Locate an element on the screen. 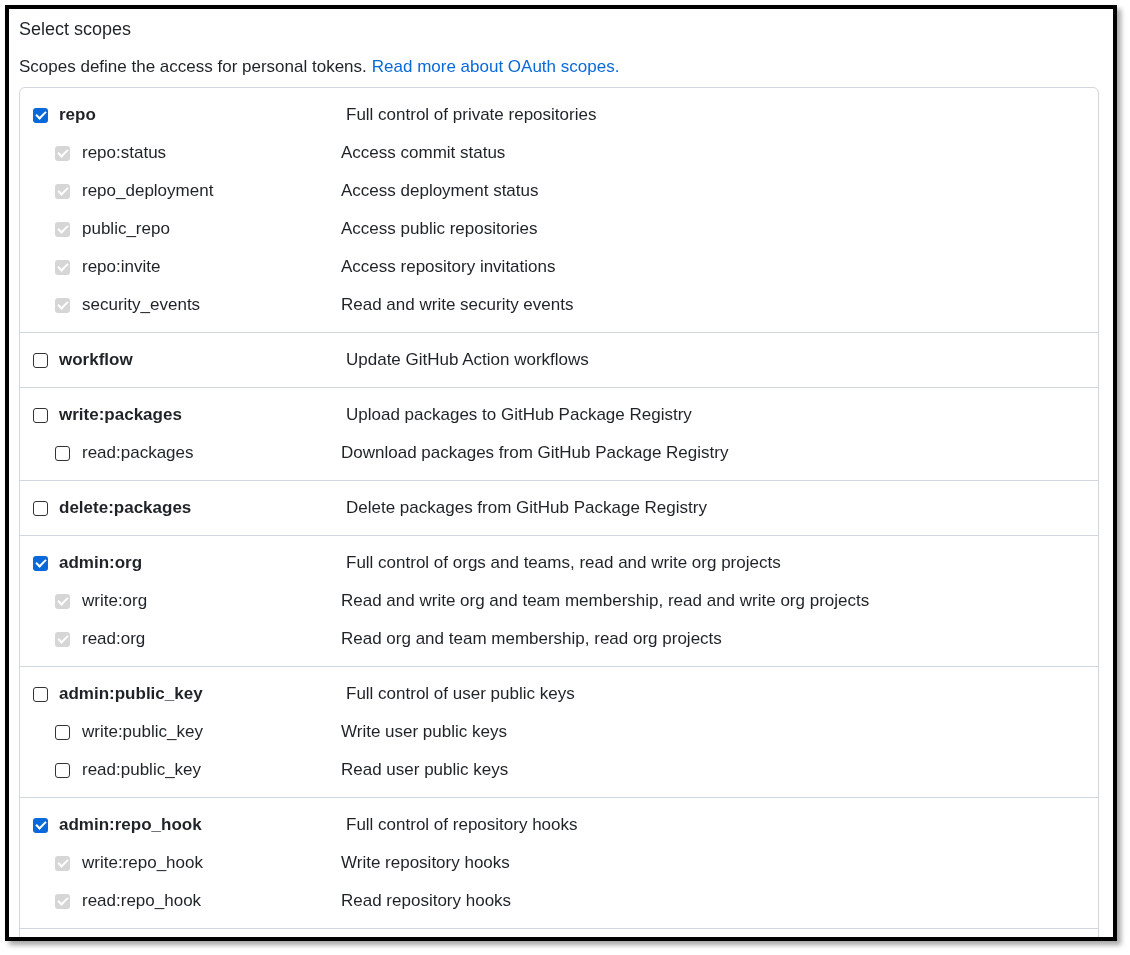  intro-text: Scopes define the access for personal tokens. is located at coordinates (193, 67).